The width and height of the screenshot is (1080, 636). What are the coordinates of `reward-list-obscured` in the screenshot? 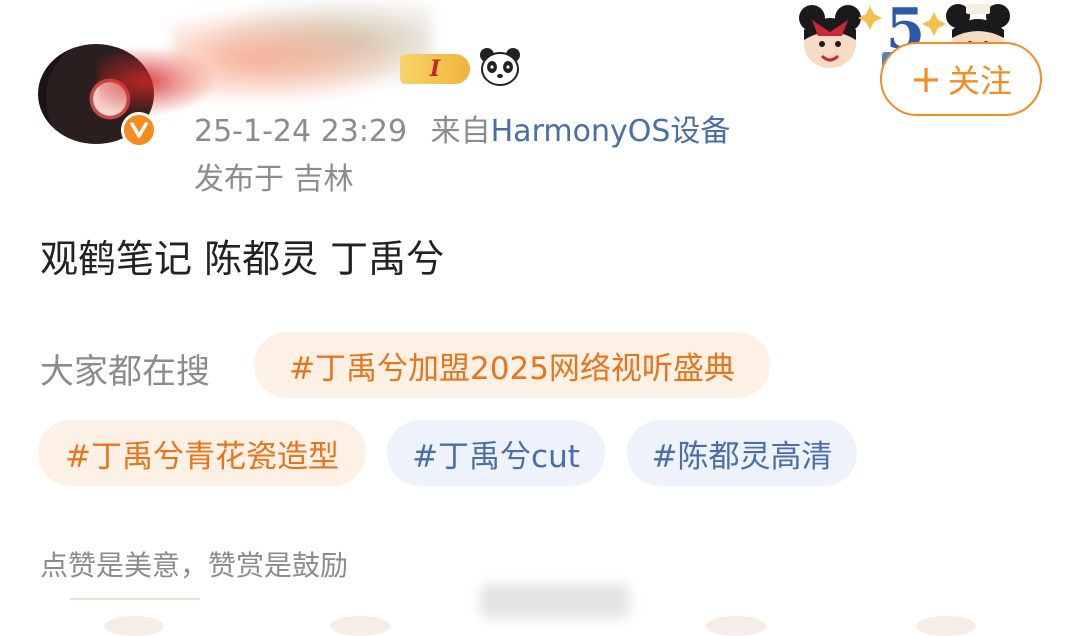 It's located at (555, 601).